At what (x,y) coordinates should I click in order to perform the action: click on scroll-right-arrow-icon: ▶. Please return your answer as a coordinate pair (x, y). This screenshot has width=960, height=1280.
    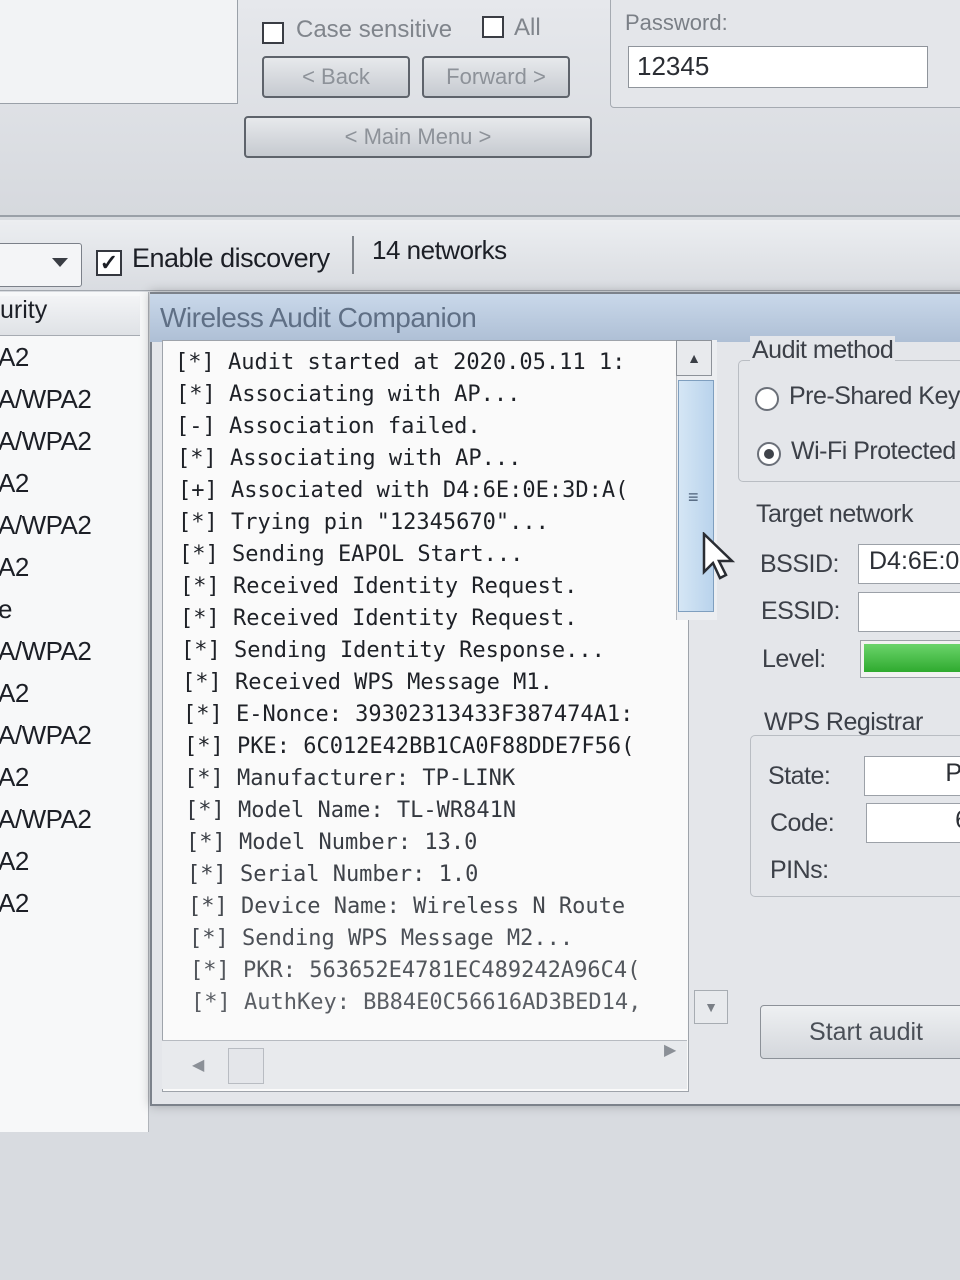
    Looking at the image, I should click on (670, 1050).